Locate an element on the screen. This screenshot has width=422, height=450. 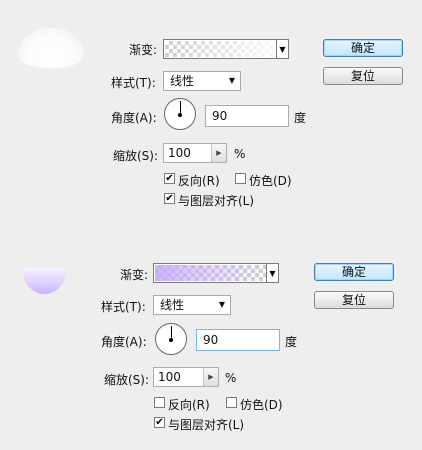
gradient-preview-purple is located at coordinates (44, 281).